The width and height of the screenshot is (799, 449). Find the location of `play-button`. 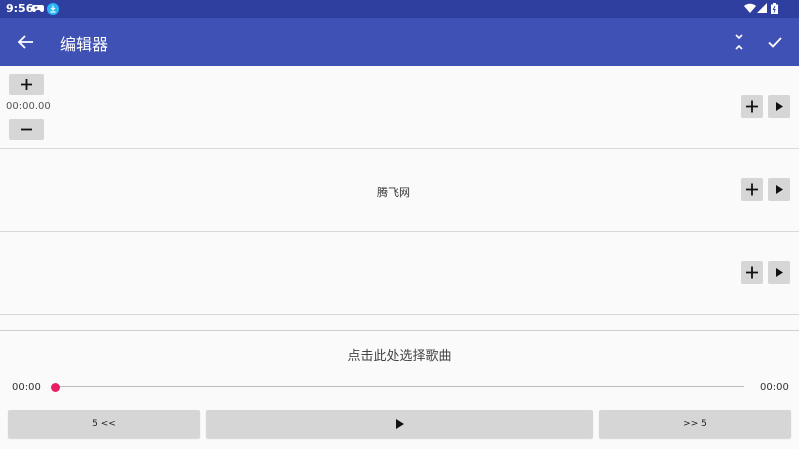

play-button is located at coordinates (399, 424).